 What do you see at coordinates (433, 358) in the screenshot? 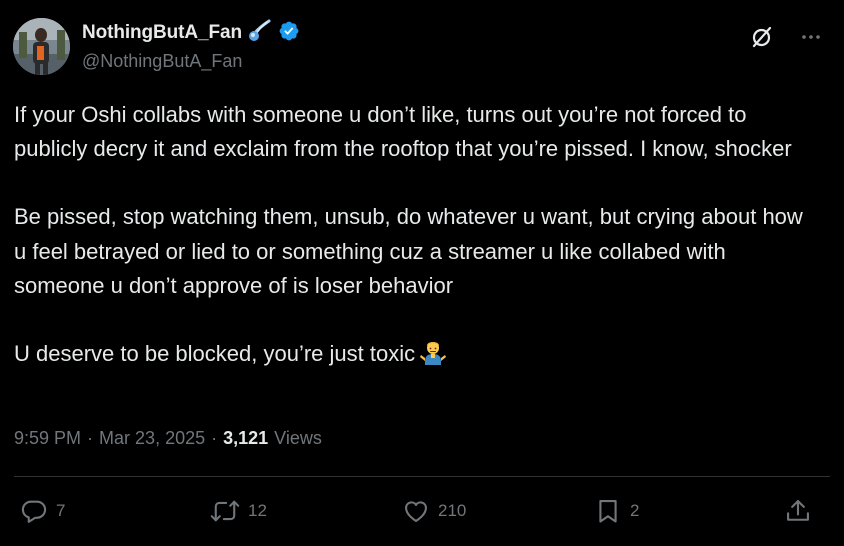
I see `man-shrugging-icon` at bounding box center [433, 358].